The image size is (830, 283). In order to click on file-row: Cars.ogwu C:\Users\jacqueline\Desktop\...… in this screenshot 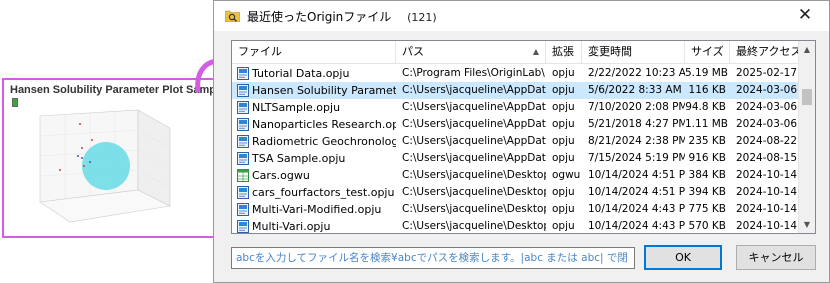, I will do `click(516, 175)`.